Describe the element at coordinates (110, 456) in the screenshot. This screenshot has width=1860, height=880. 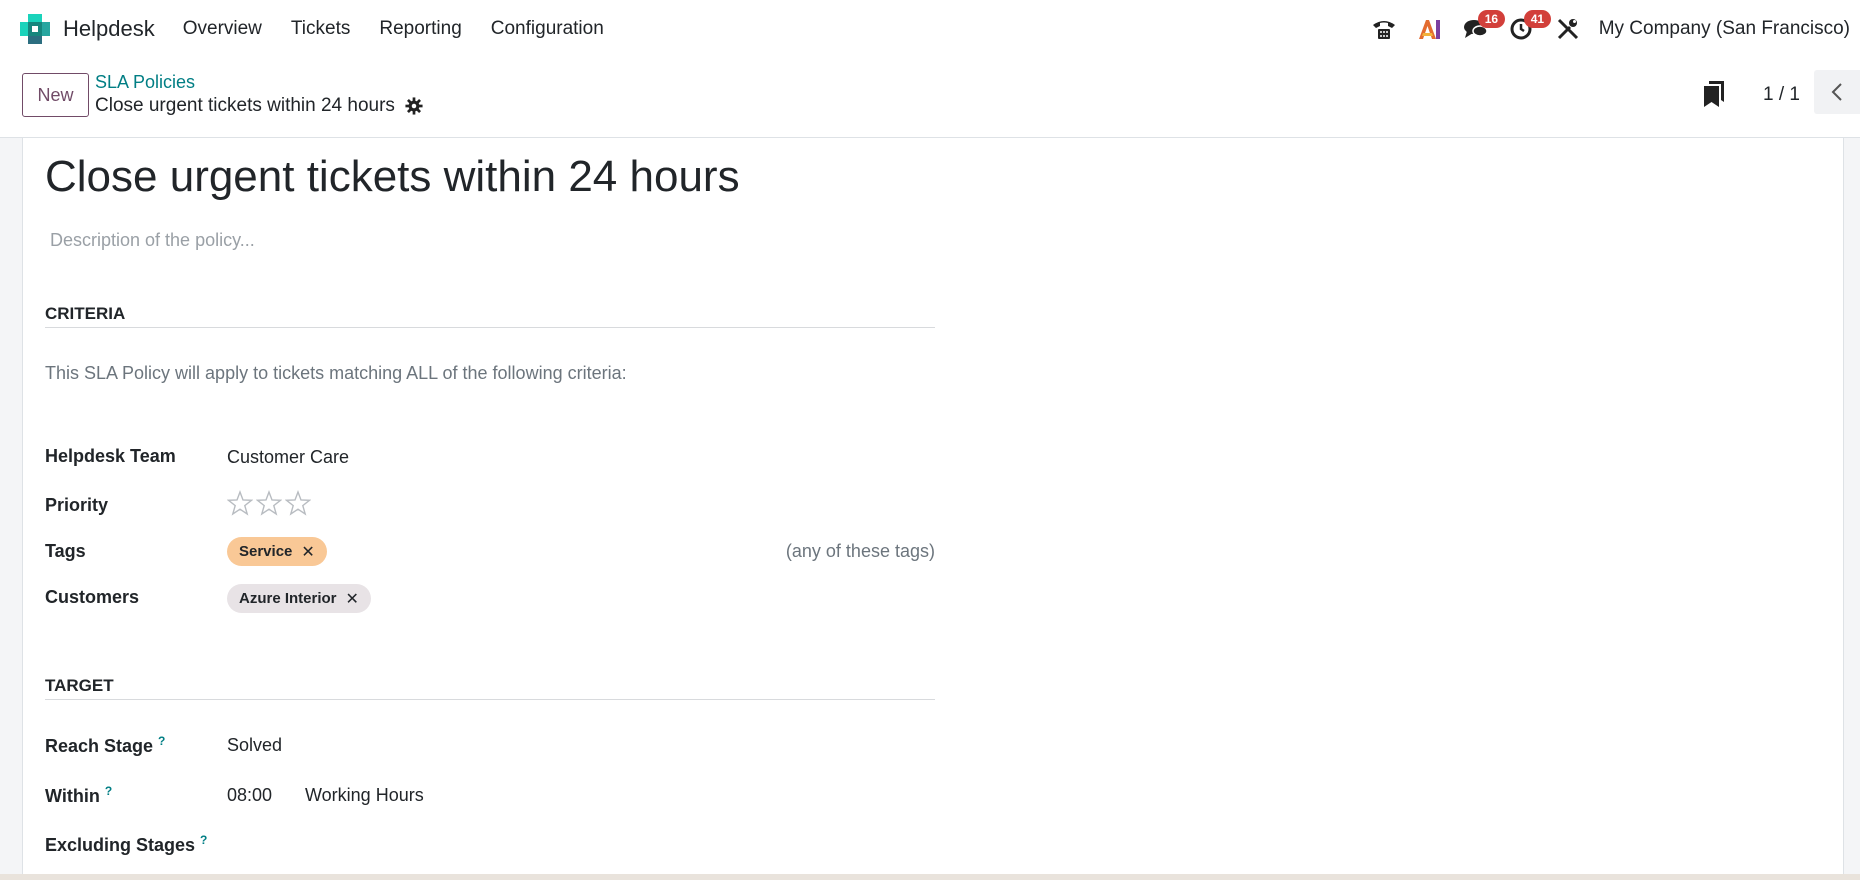
I see `helpdesk-team-label: Helpdesk Team` at that location.